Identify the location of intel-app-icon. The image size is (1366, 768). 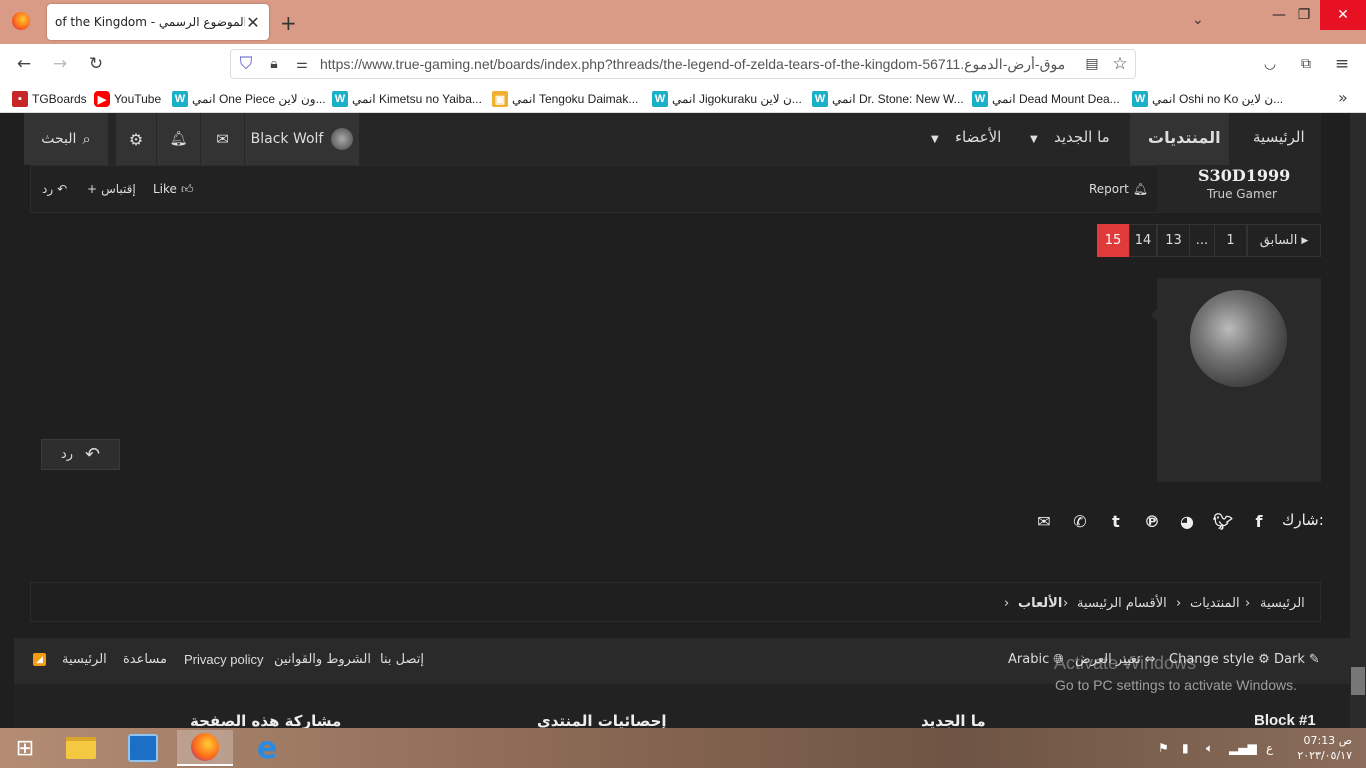
(143, 748).